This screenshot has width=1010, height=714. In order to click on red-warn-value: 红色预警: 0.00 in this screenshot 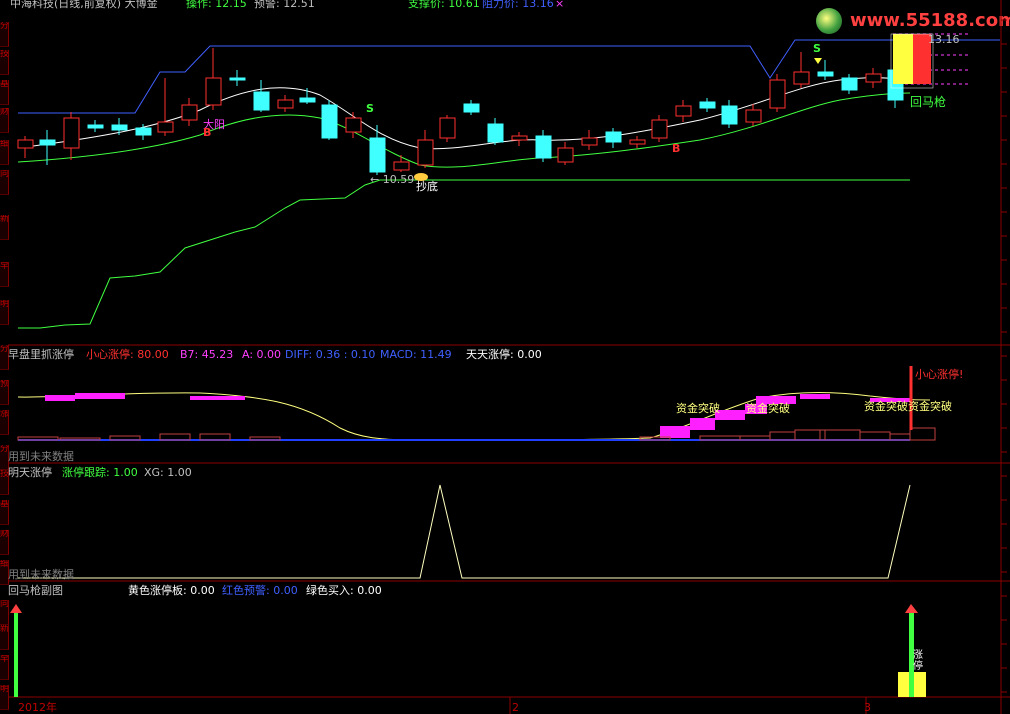, I will do `click(260, 590)`.